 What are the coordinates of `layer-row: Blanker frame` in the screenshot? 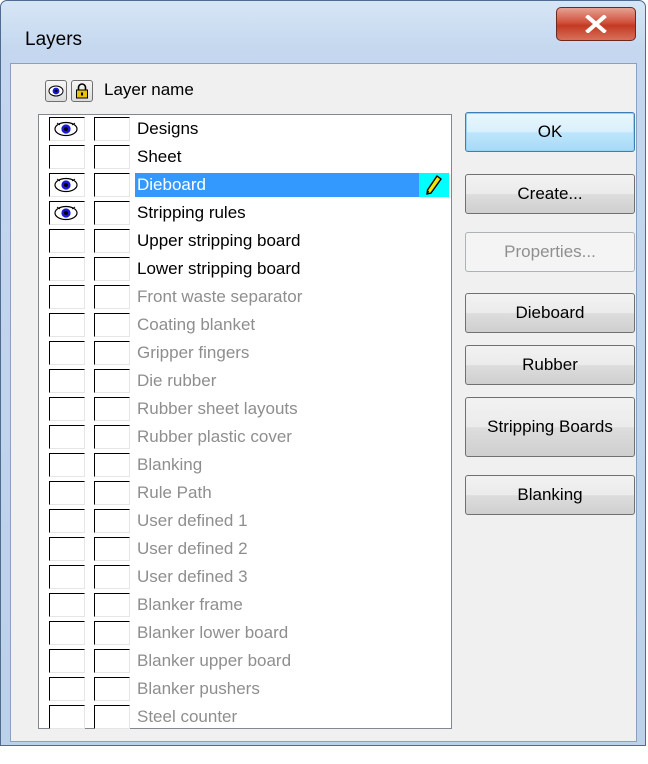 It's located at (245, 605).